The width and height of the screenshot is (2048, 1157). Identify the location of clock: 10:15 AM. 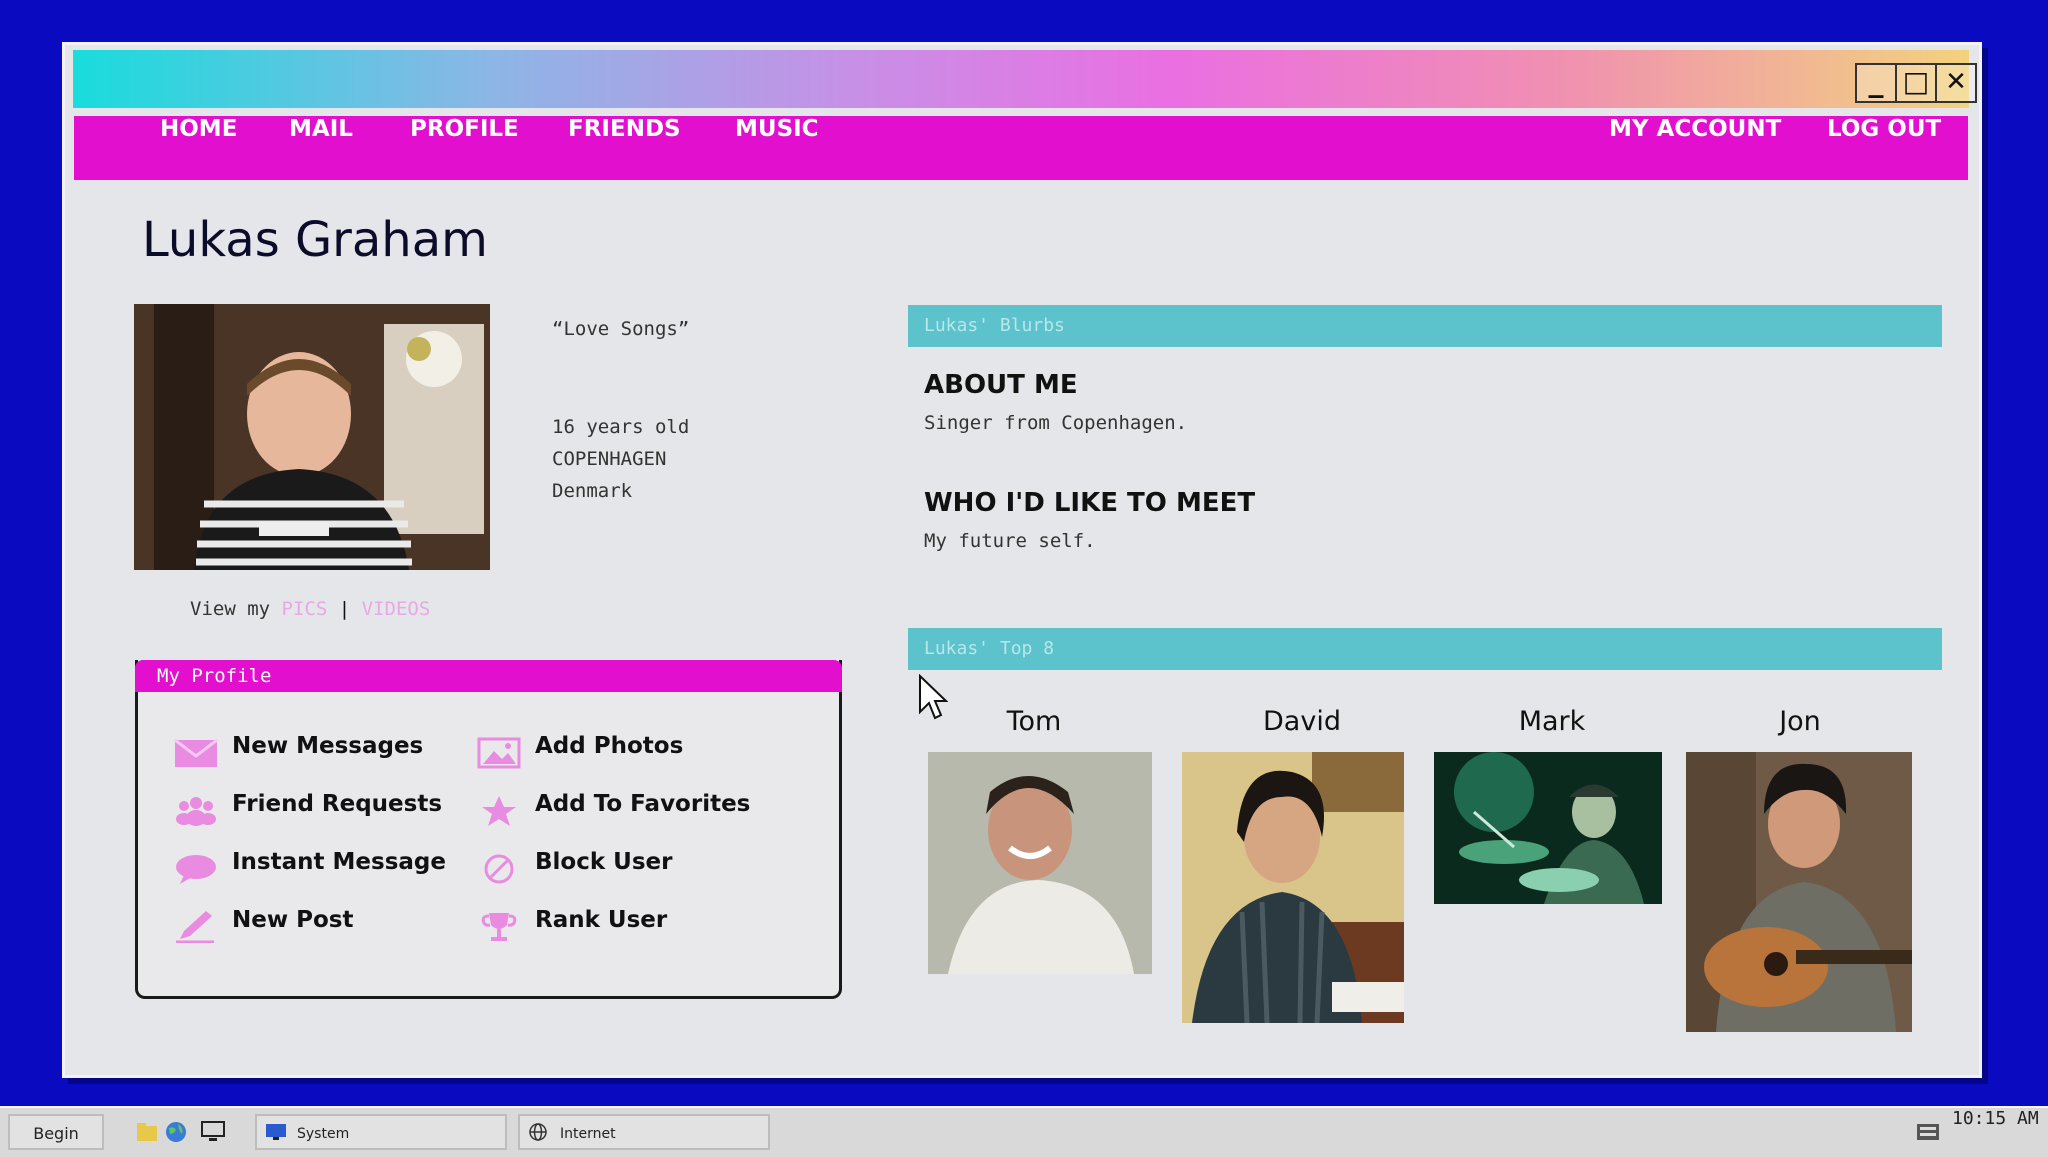
(1995, 1118).